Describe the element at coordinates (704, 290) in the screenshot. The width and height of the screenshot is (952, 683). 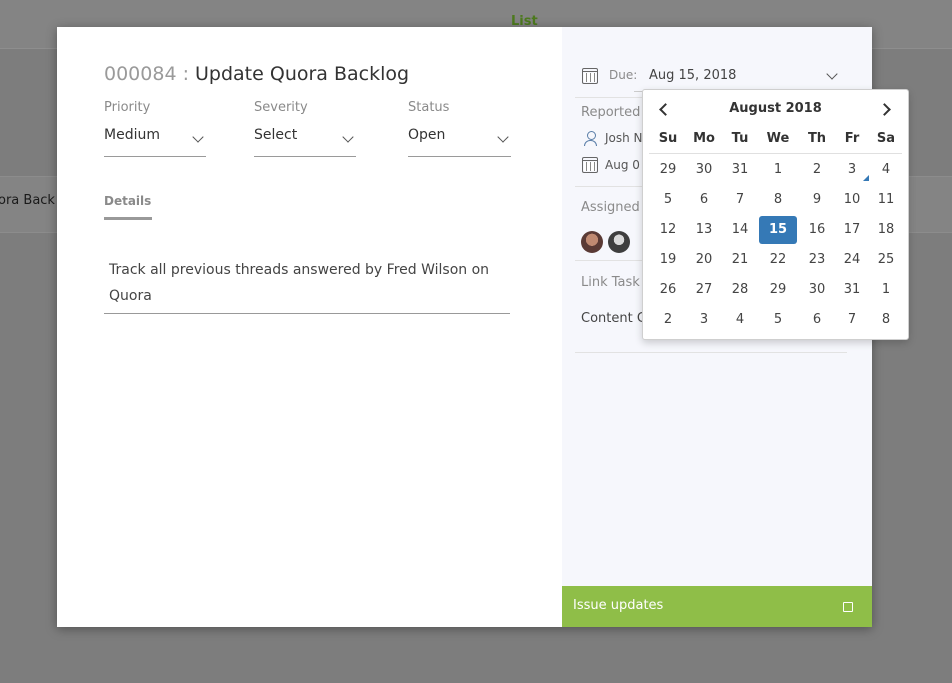
I see `calendar-day: 27` at that location.